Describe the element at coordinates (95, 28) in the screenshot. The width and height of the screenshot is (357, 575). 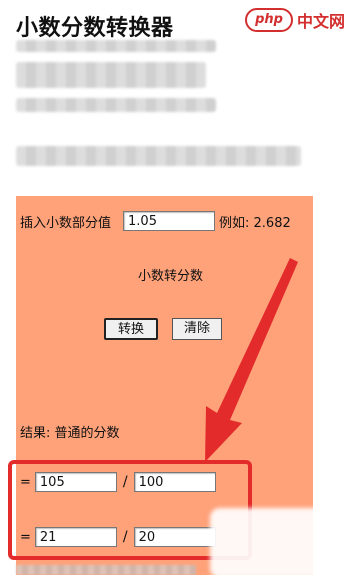
I see `page-title: 小数分数转换器` at that location.